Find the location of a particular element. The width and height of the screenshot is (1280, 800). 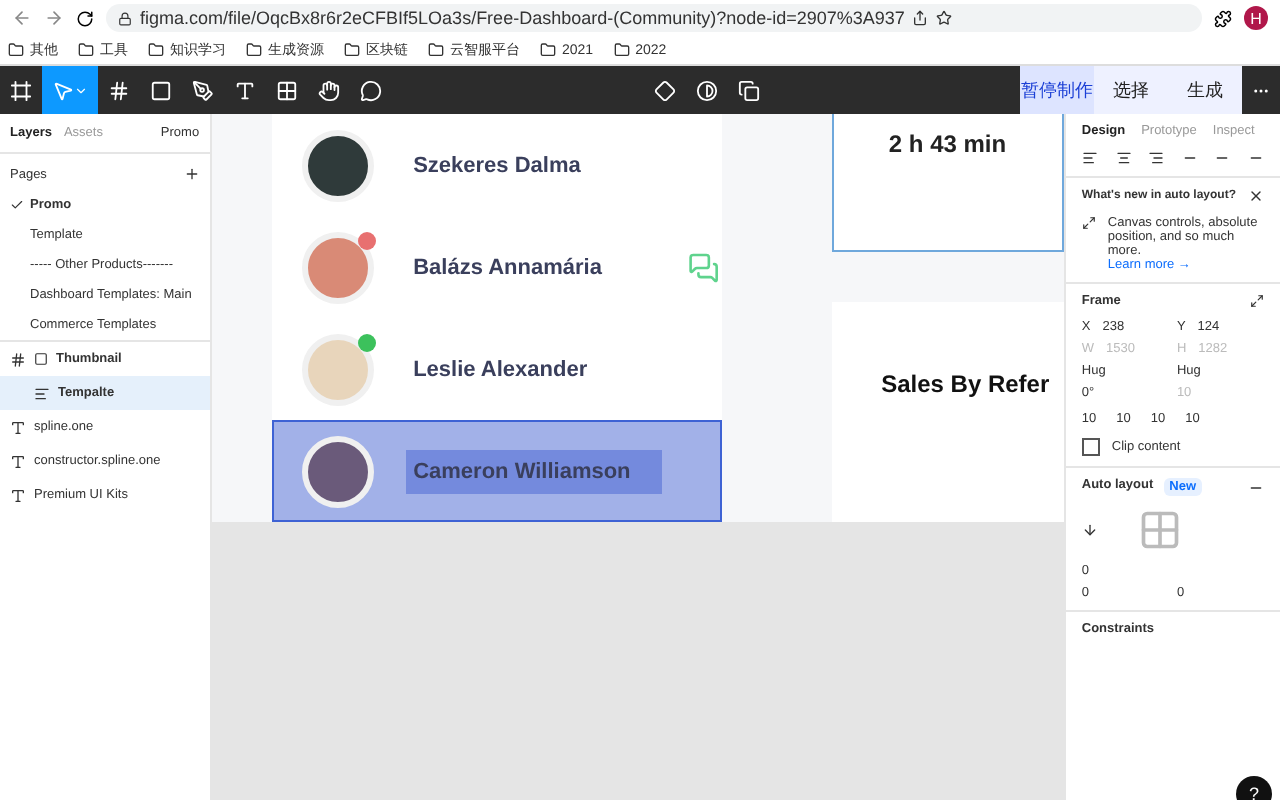

comment-icon is located at coordinates (371, 90).